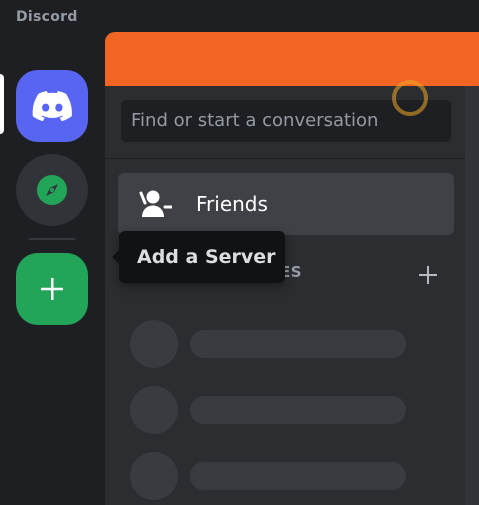  I want to click on friends-nav-item: Friends, so click(286, 204).